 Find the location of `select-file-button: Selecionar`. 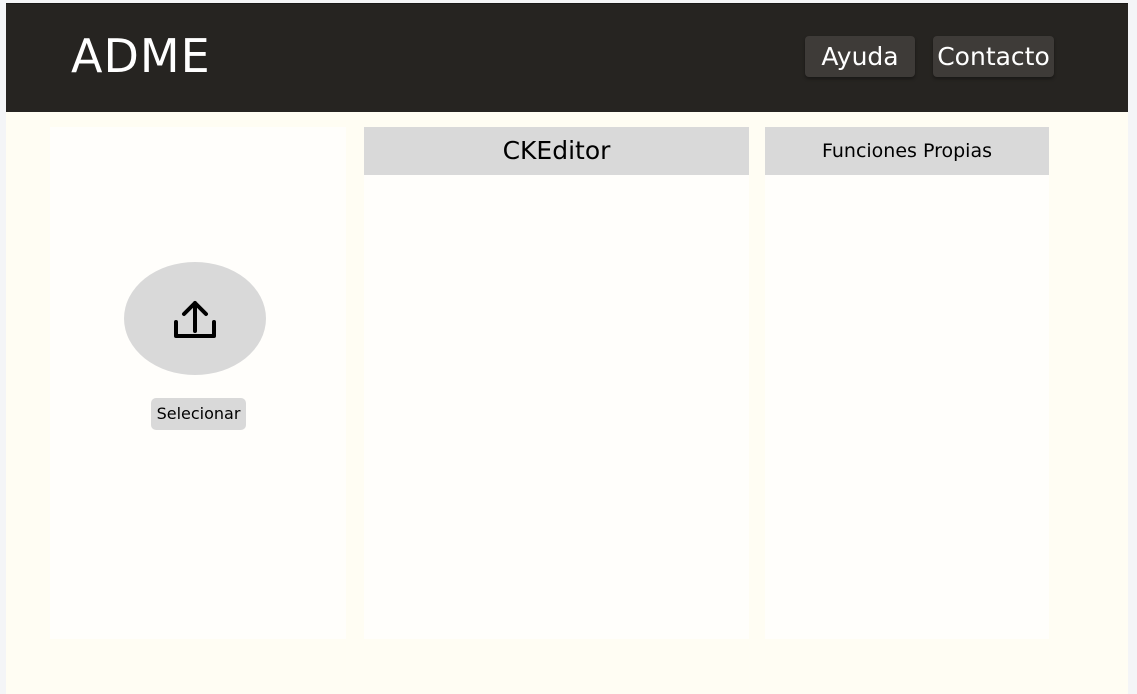

select-file-button: Selecionar is located at coordinates (198, 414).